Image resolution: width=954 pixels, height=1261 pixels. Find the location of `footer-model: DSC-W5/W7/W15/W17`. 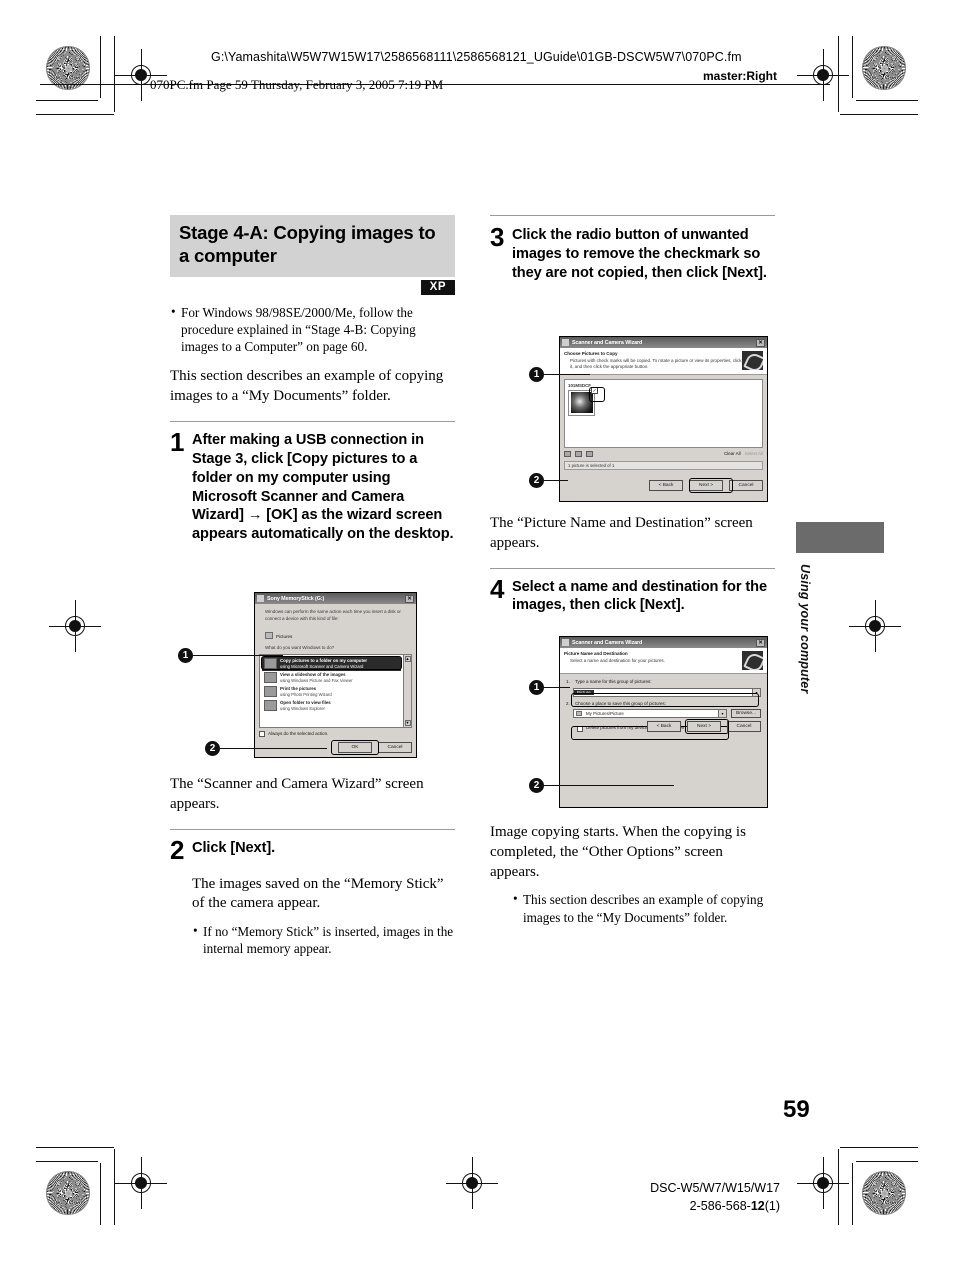

footer-model: DSC-W5/W7/W15/W17 is located at coordinates (715, 1188).